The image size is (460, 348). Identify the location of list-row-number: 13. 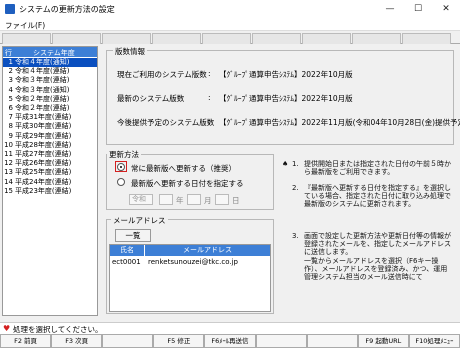
(8, 172).